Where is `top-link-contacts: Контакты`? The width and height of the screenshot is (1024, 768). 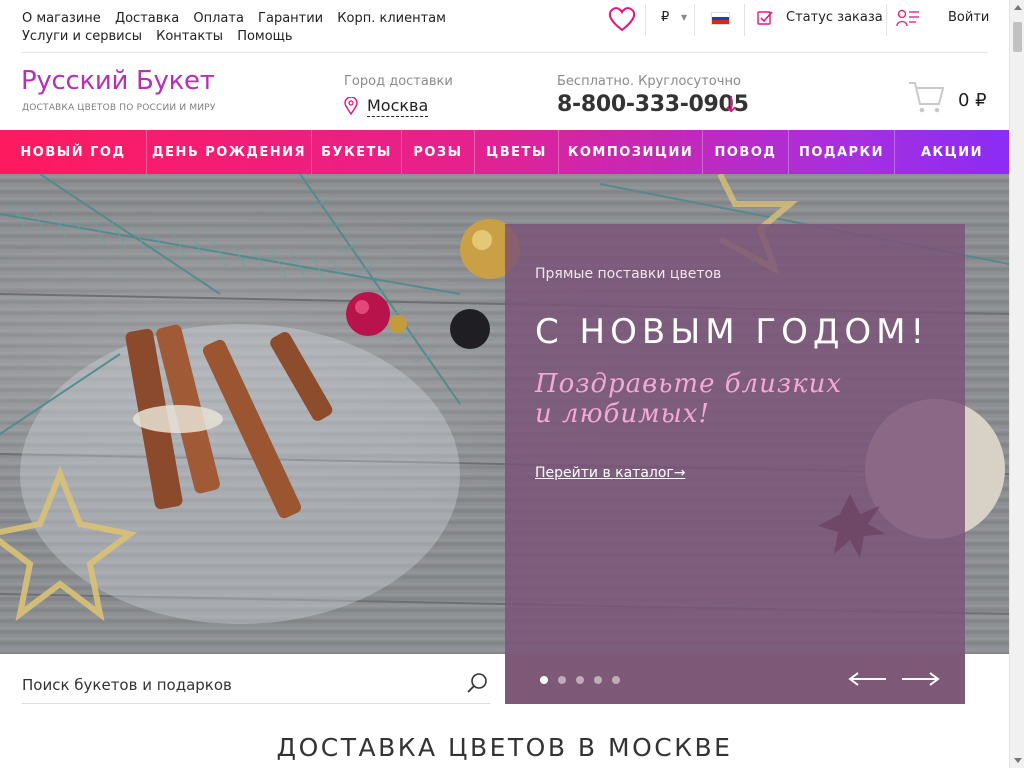
top-link-contacts: Контакты is located at coordinates (189, 37).